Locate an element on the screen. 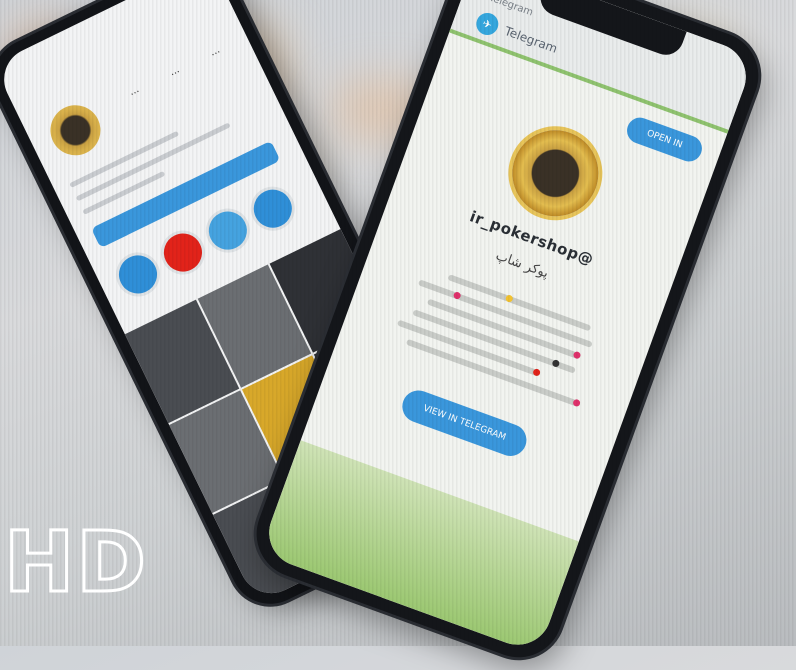 This screenshot has height=670, width=796. channel-avatar is located at coordinates (555, 173).